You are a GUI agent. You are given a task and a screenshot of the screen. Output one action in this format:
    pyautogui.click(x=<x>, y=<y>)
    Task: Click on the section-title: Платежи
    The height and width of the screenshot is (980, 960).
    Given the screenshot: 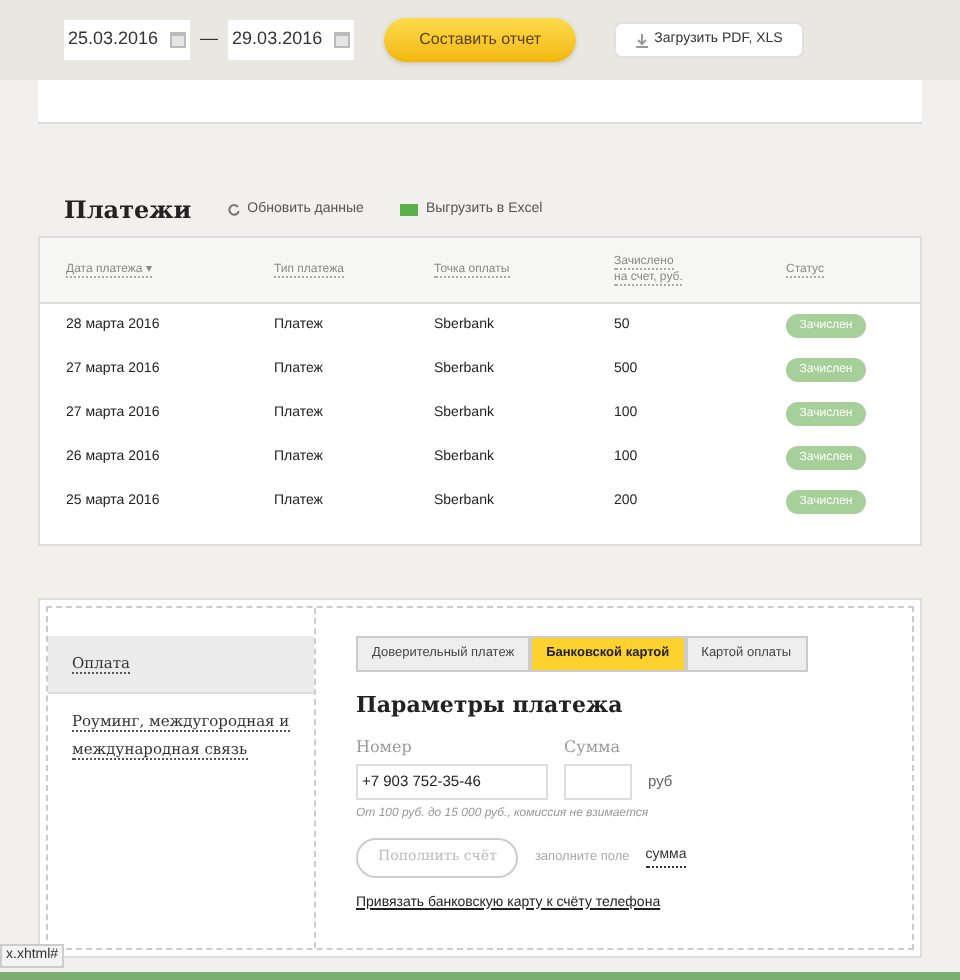 What is the action you would take?
    pyautogui.click(x=128, y=211)
    